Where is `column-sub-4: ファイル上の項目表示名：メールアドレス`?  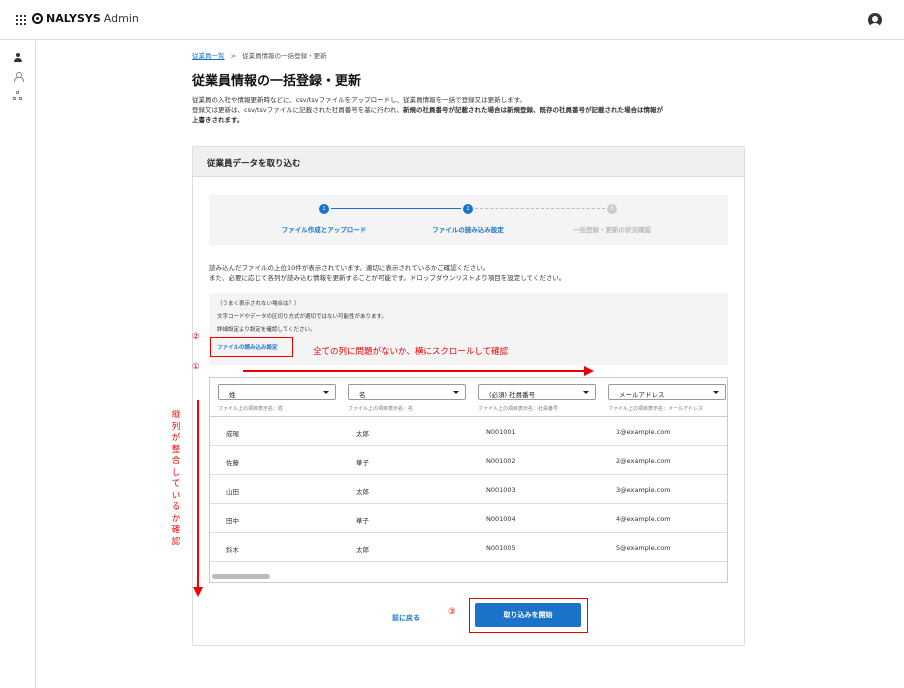
column-sub-4: ファイル上の項目表示名：メールアドレス is located at coordinates (656, 409).